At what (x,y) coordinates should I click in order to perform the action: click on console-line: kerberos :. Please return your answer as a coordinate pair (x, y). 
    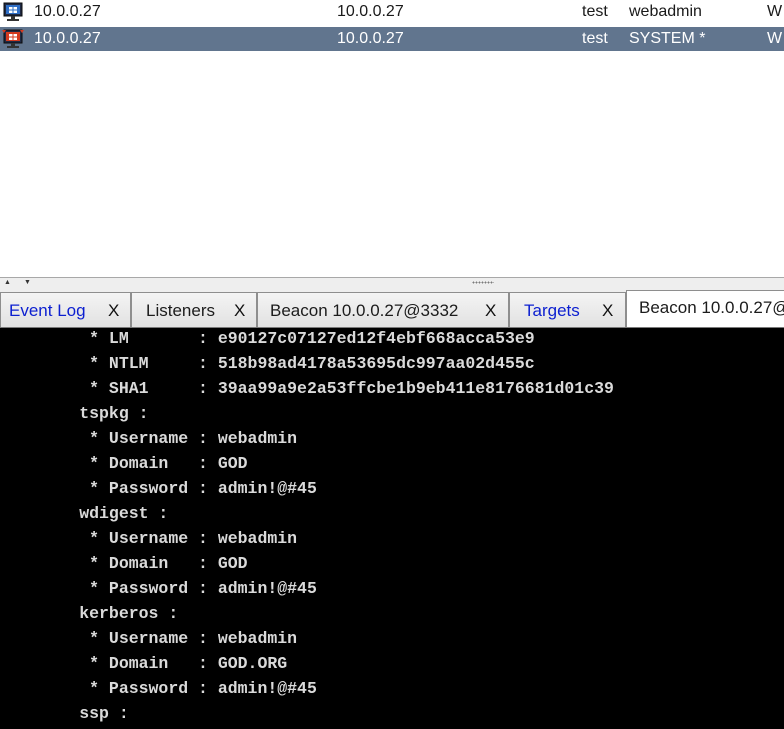
    Looking at the image, I should click on (89, 613).